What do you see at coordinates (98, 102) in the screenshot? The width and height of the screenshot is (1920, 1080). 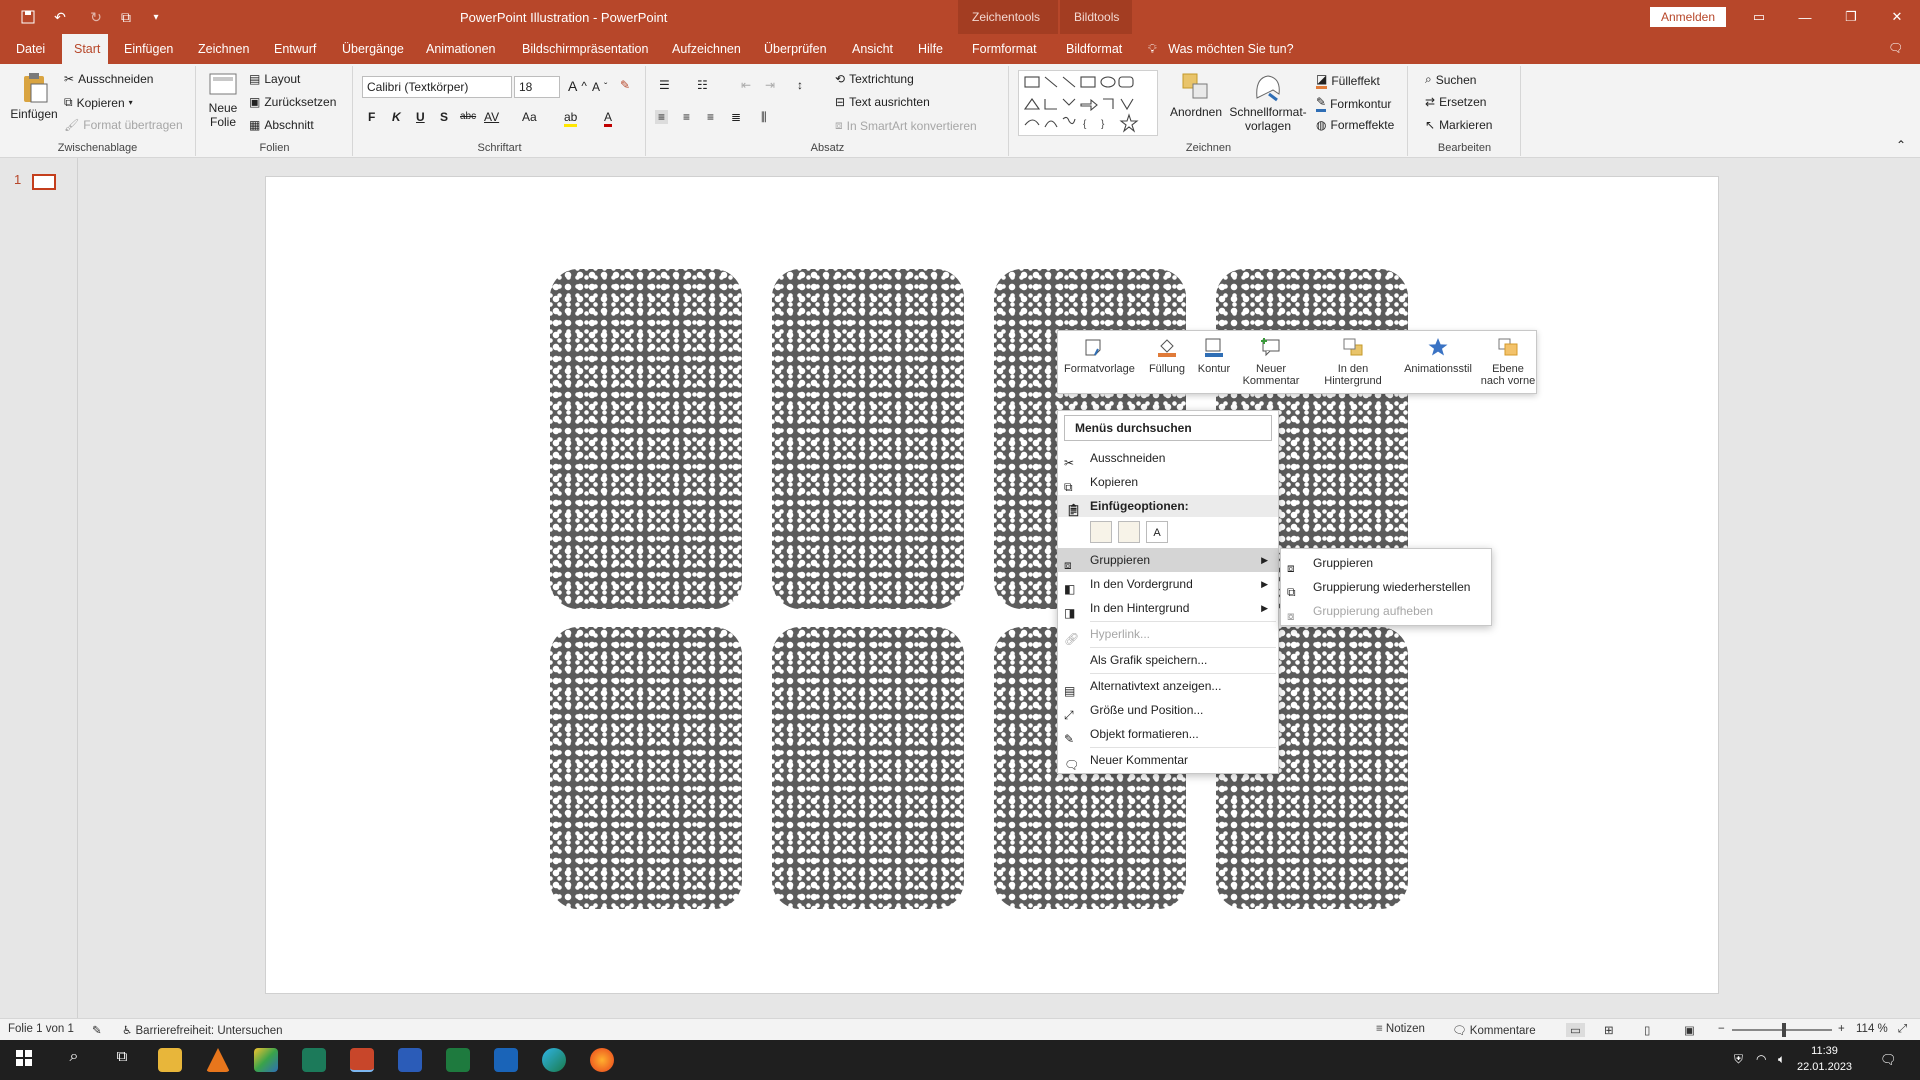 I see `copy-button: ⧉ Kopieren ▾` at bounding box center [98, 102].